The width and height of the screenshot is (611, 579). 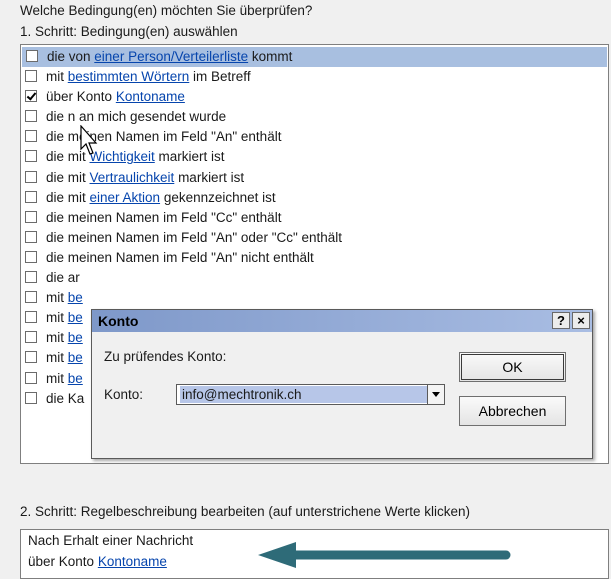 I want to click on description-account-link: Kontoname, so click(x=132, y=561).